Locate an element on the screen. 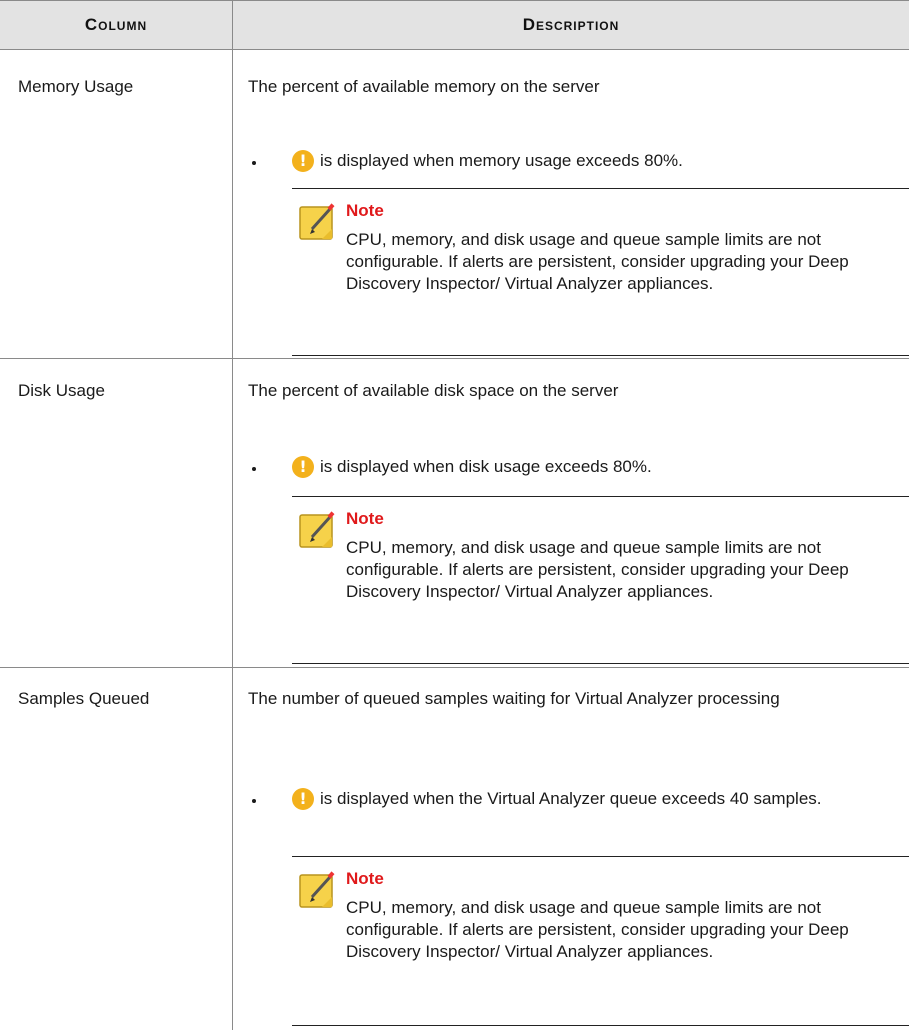 Image resolution: width=909 pixels, height=1030 pixels. table-header: Column Description is located at coordinates (454, 25).